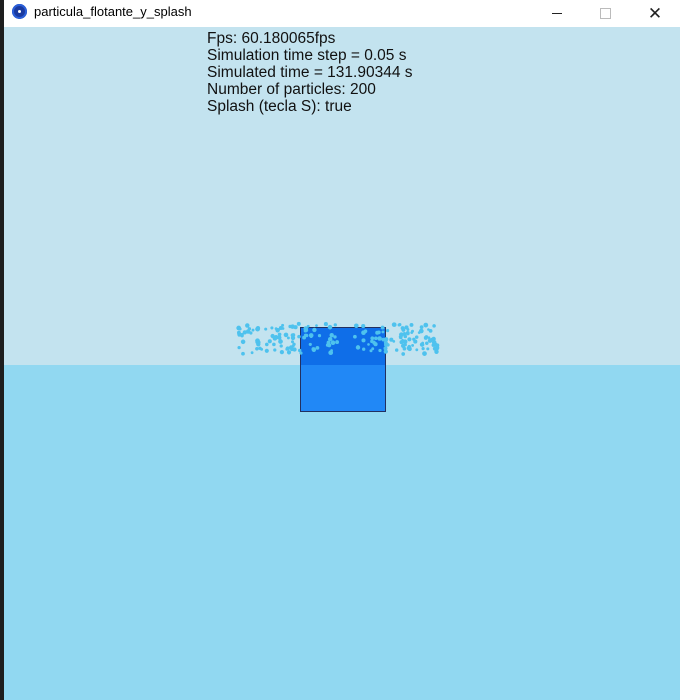  I want to click on hud-fps: Fps: 60.180065fps, so click(271, 38).